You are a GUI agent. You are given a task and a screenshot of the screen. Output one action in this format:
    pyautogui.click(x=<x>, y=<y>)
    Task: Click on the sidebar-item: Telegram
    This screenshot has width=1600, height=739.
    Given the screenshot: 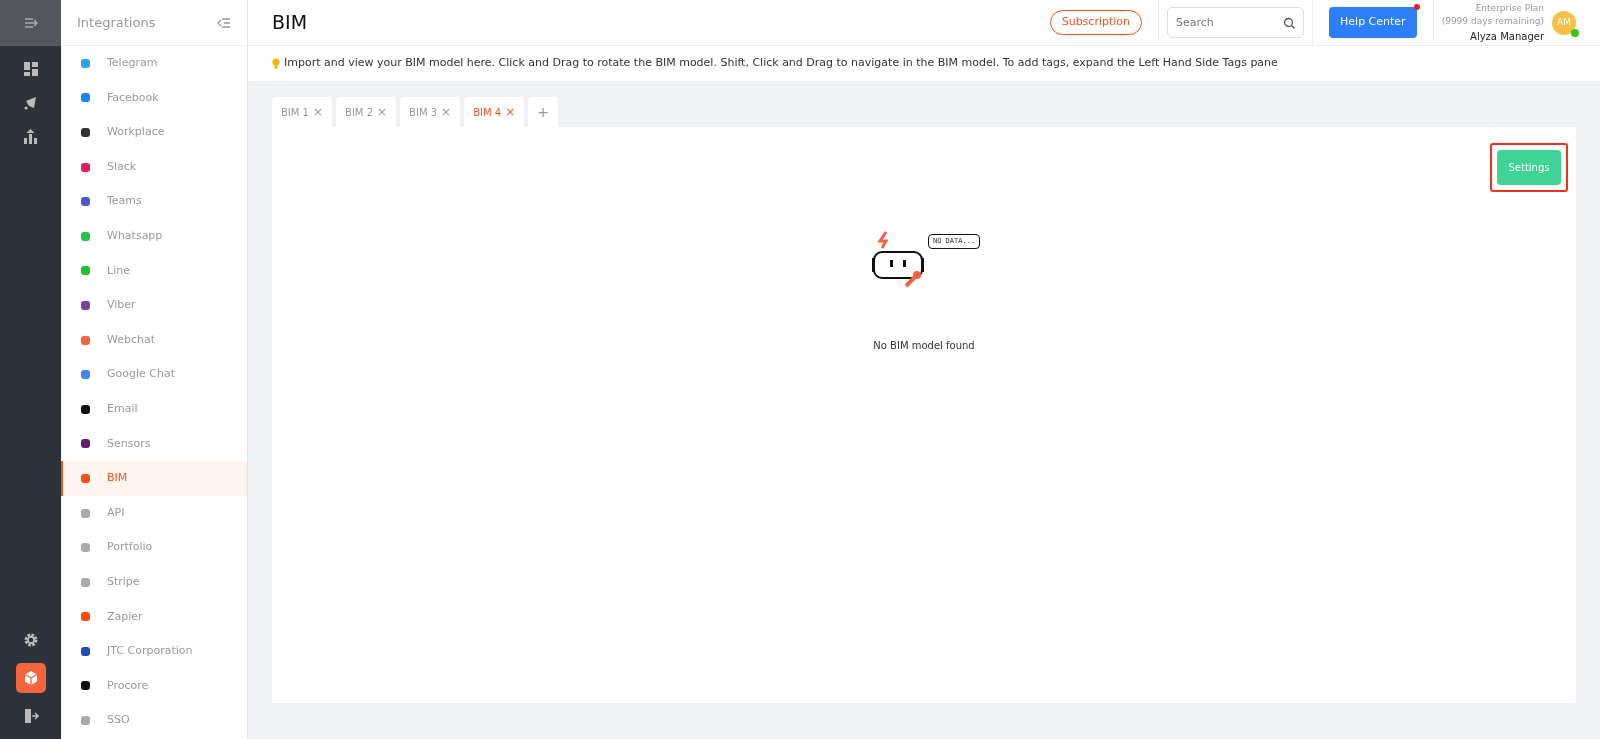 What is the action you would take?
    pyautogui.click(x=154, y=63)
    